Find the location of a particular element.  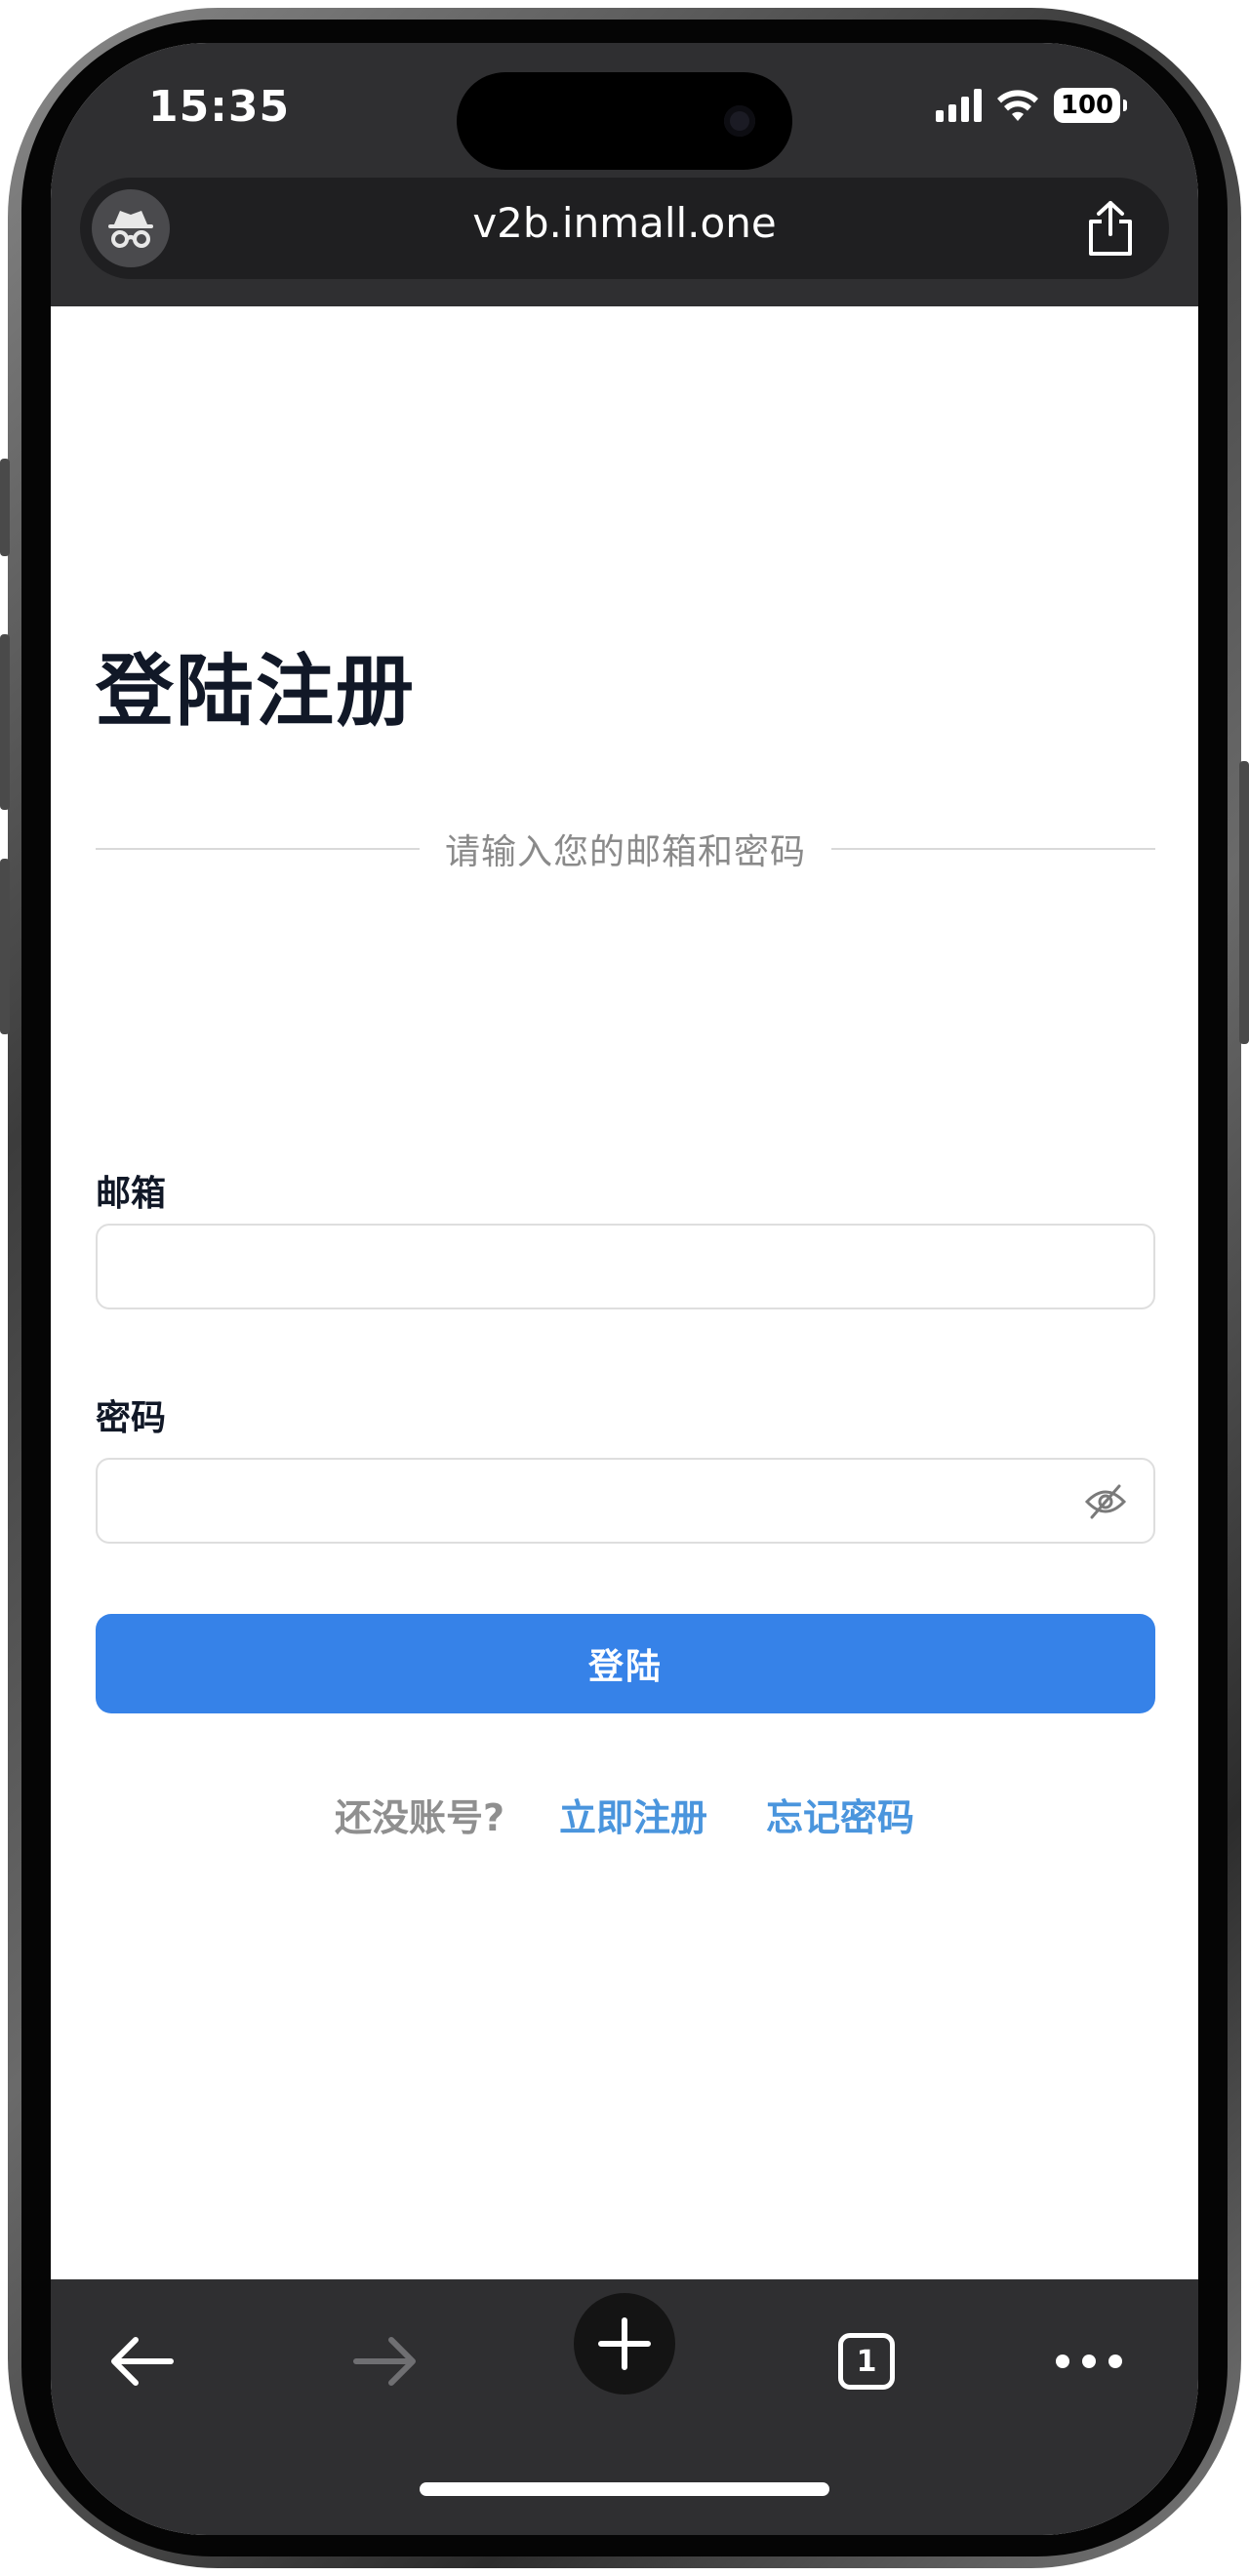

share-icon is located at coordinates (1110, 228).